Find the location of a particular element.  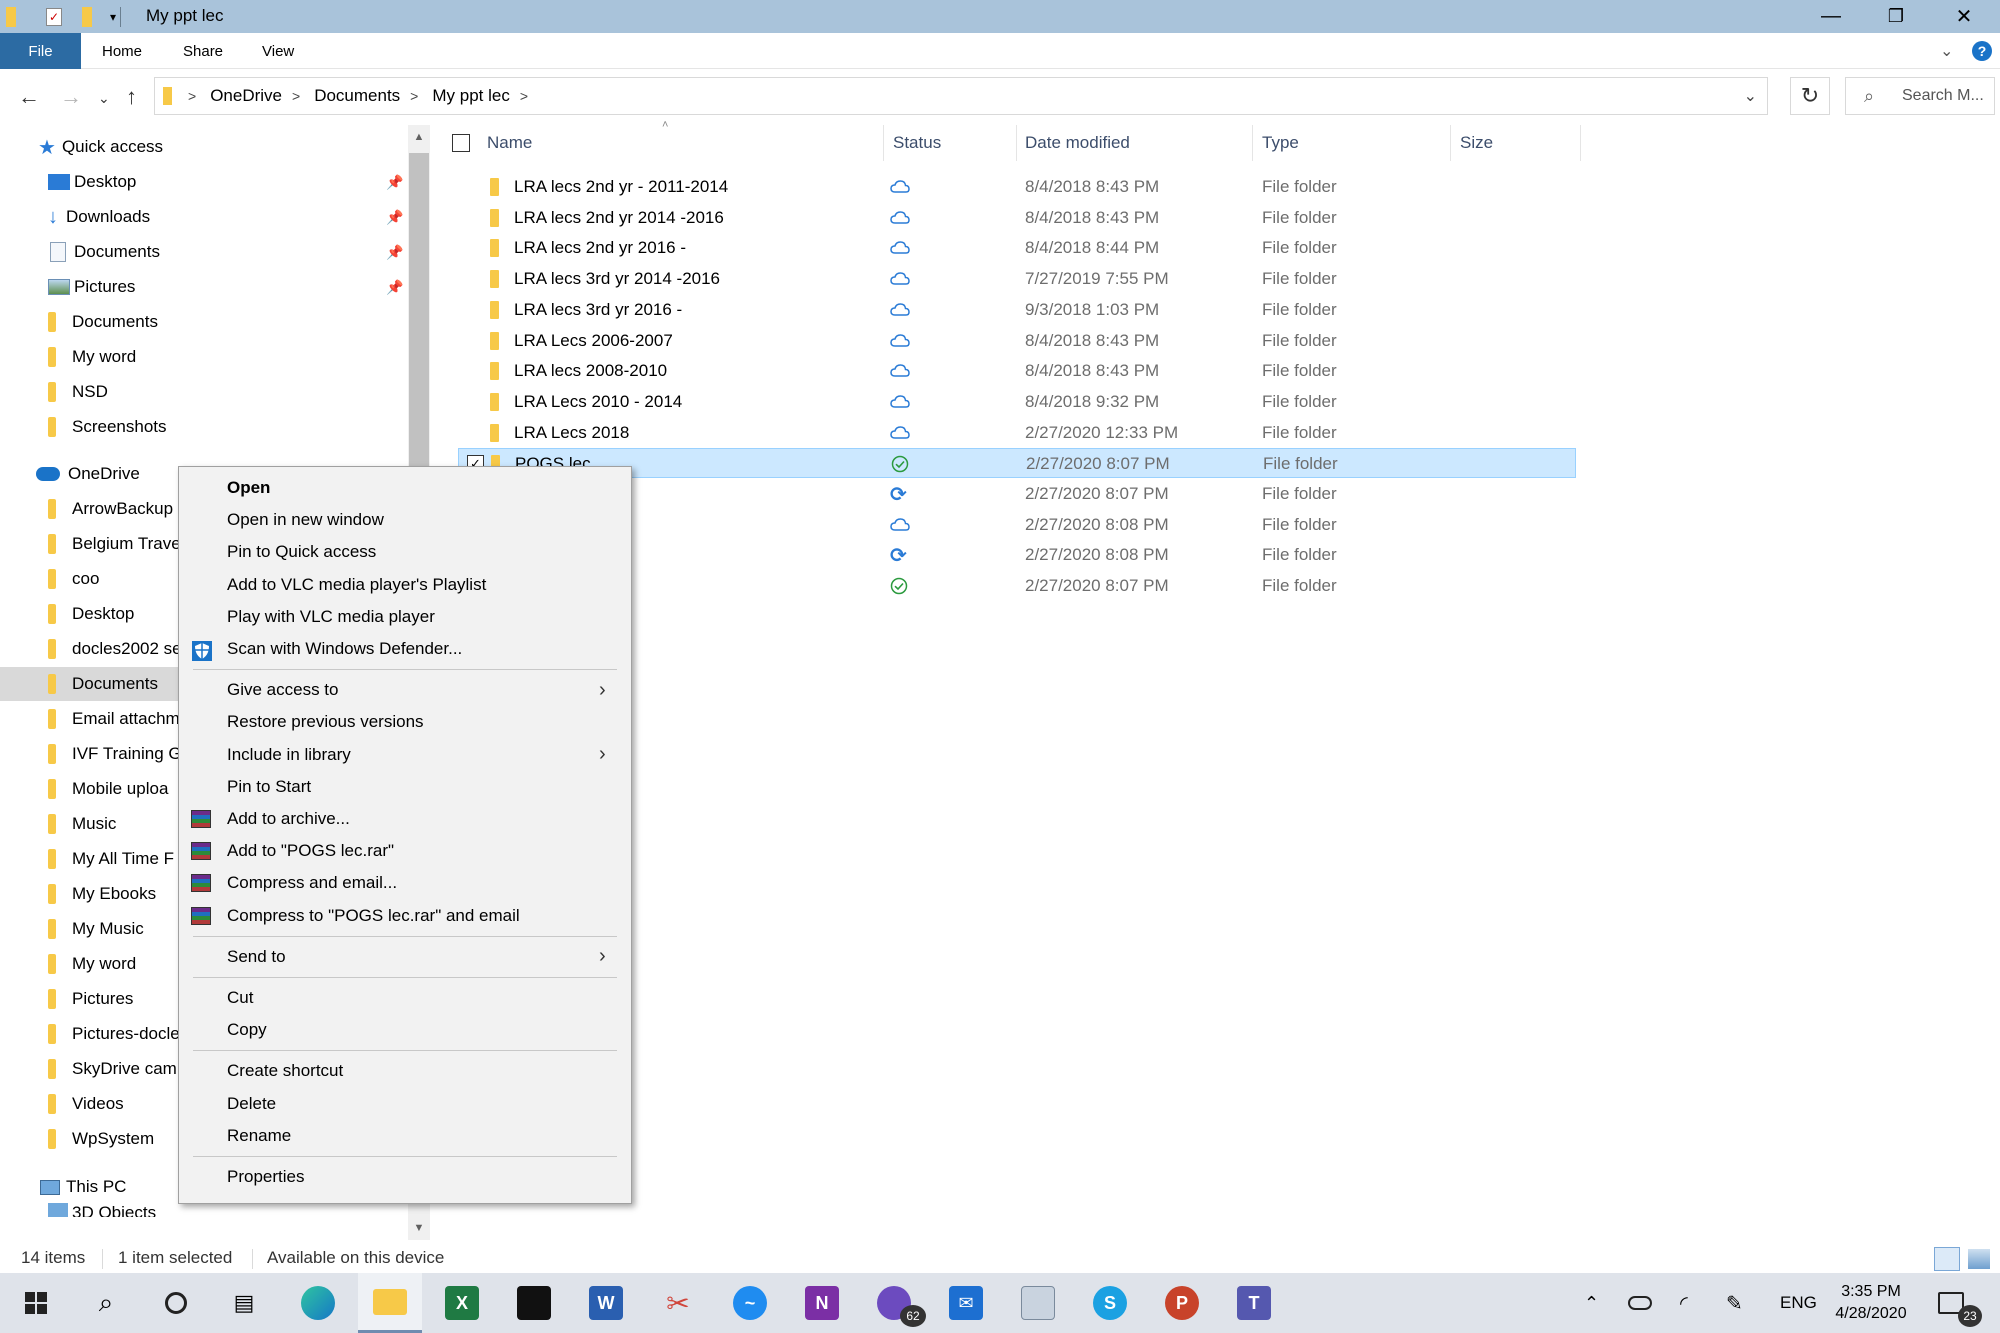

menu-item-open: Open is located at coordinates (405, 488).